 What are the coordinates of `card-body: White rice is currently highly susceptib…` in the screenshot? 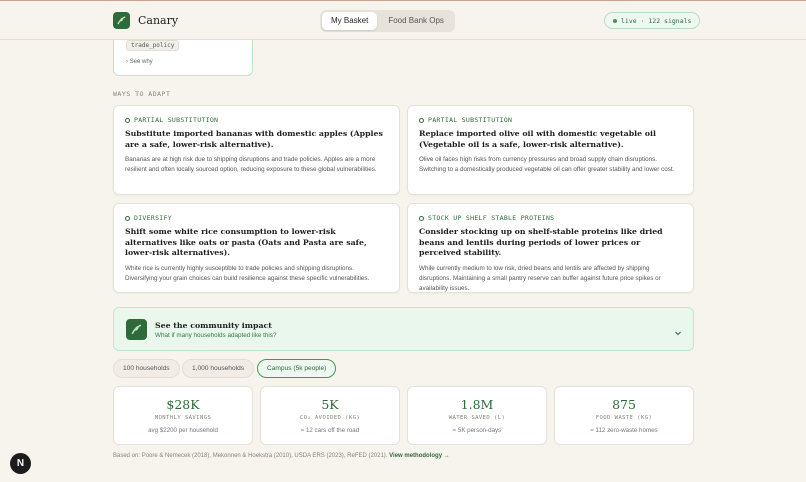 It's located at (247, 273).